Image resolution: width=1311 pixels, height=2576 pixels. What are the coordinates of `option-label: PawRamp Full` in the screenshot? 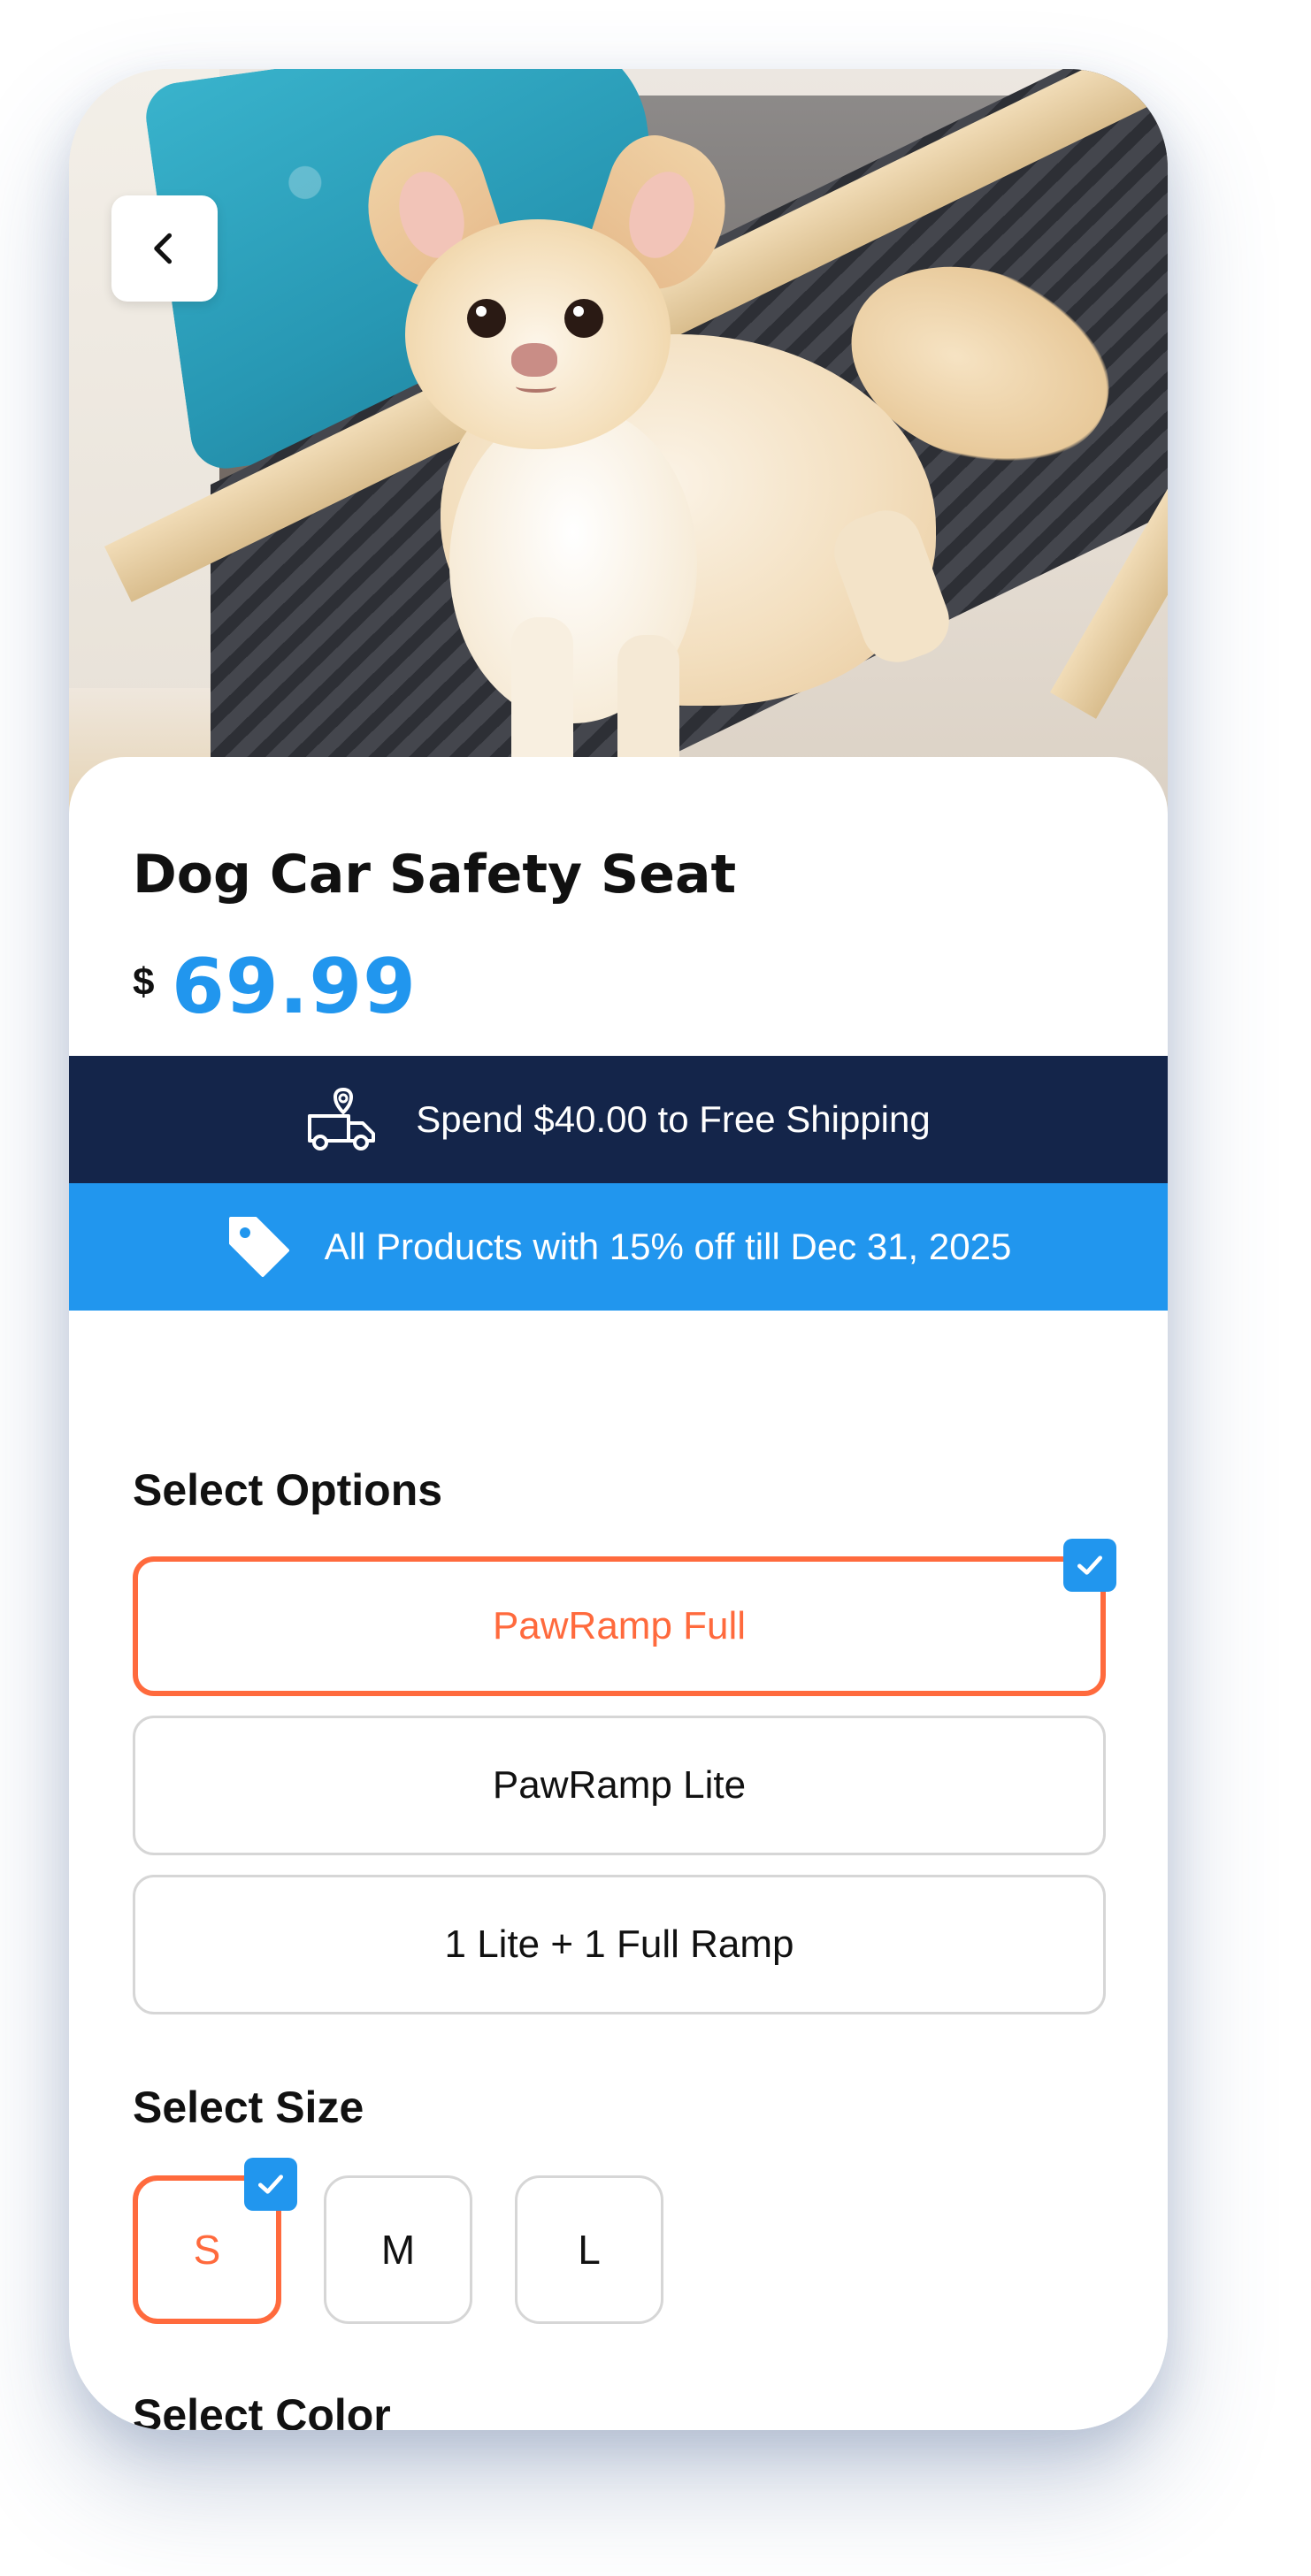 It's located at (619, 1625).